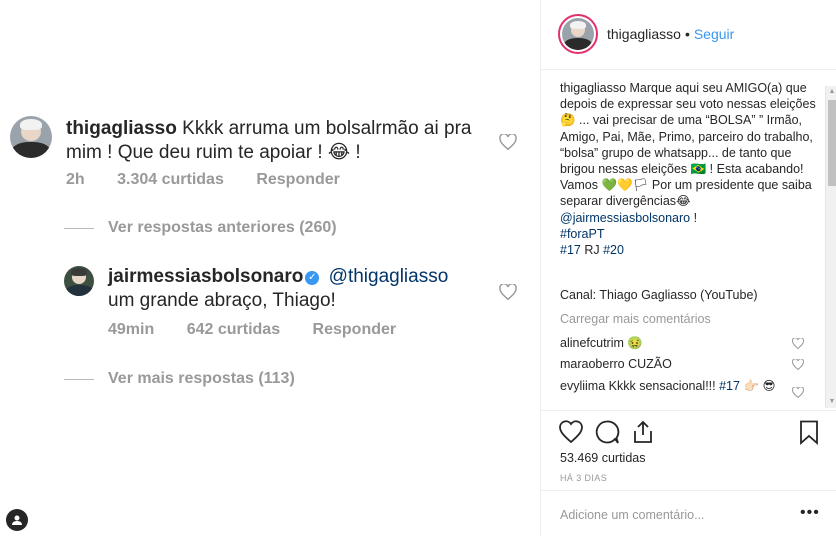 The width and height of the screenshot is (836, 536). I want to click on list-item: alinefcutrim 🤢, so click(601, 343).